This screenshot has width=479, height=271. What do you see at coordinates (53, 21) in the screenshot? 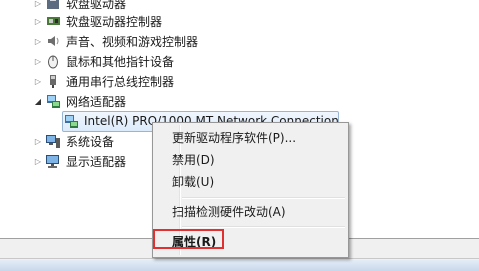
I see `controller-icon` at bounding box center [53, 21].